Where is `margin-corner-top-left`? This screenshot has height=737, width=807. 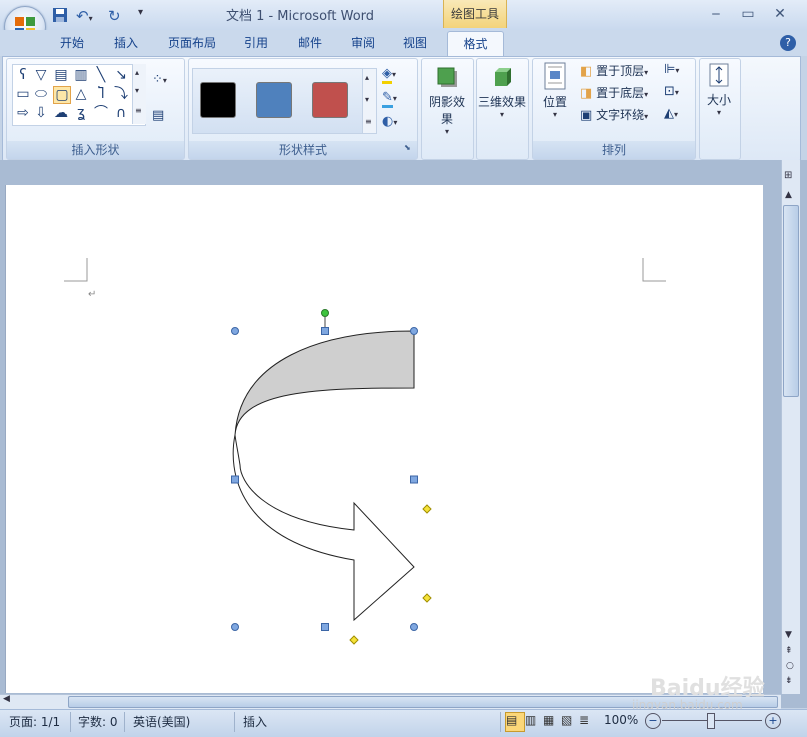 margin-corner-top-left is located at coordinates (76, 270).